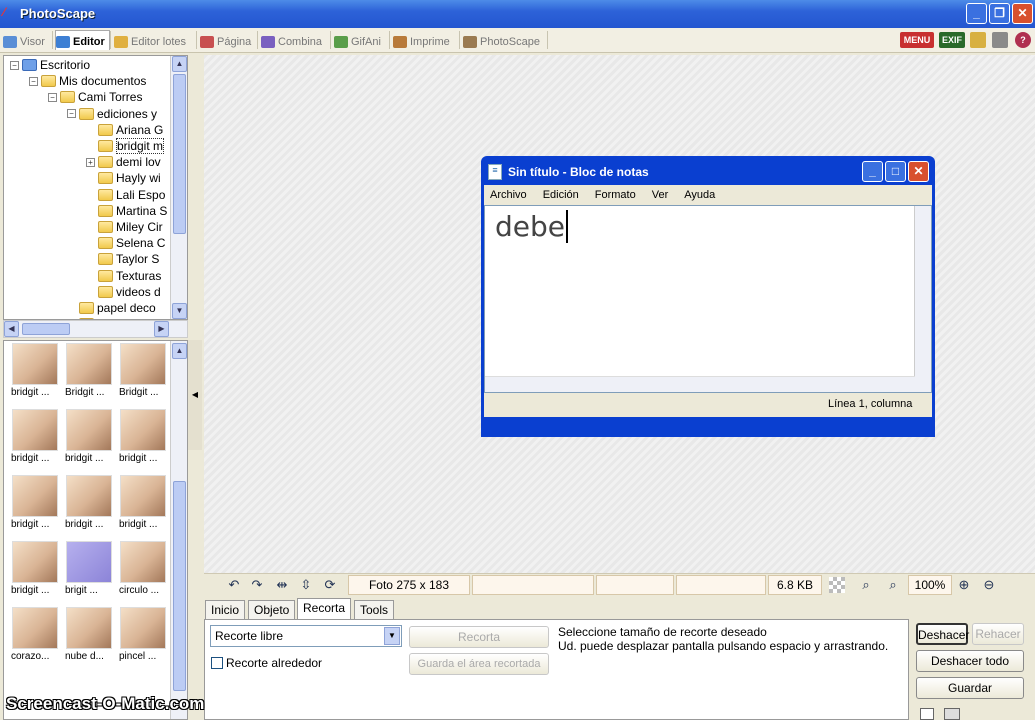 This screenshot has height=720, width=1035. I want to click on crop-around-checkbox, so click(217, 663).